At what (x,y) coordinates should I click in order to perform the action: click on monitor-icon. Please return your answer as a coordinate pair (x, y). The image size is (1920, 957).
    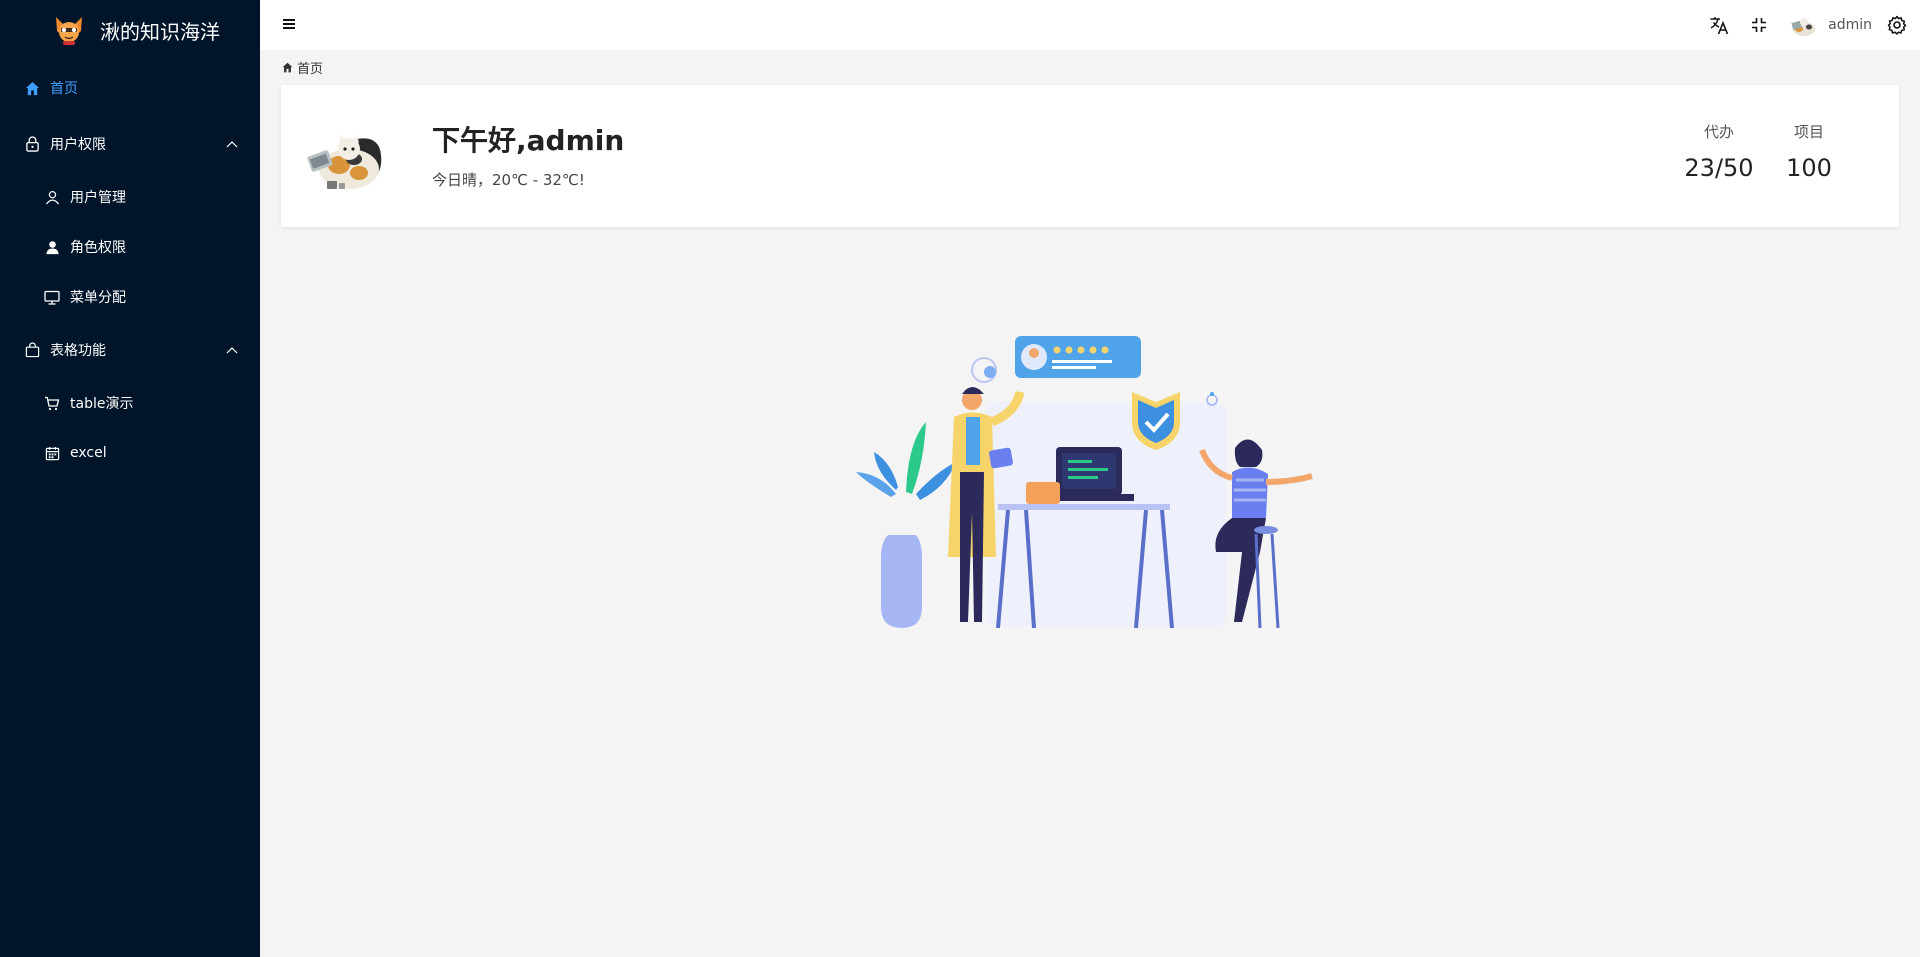
    Looking at the image, I should click on (52, 297).